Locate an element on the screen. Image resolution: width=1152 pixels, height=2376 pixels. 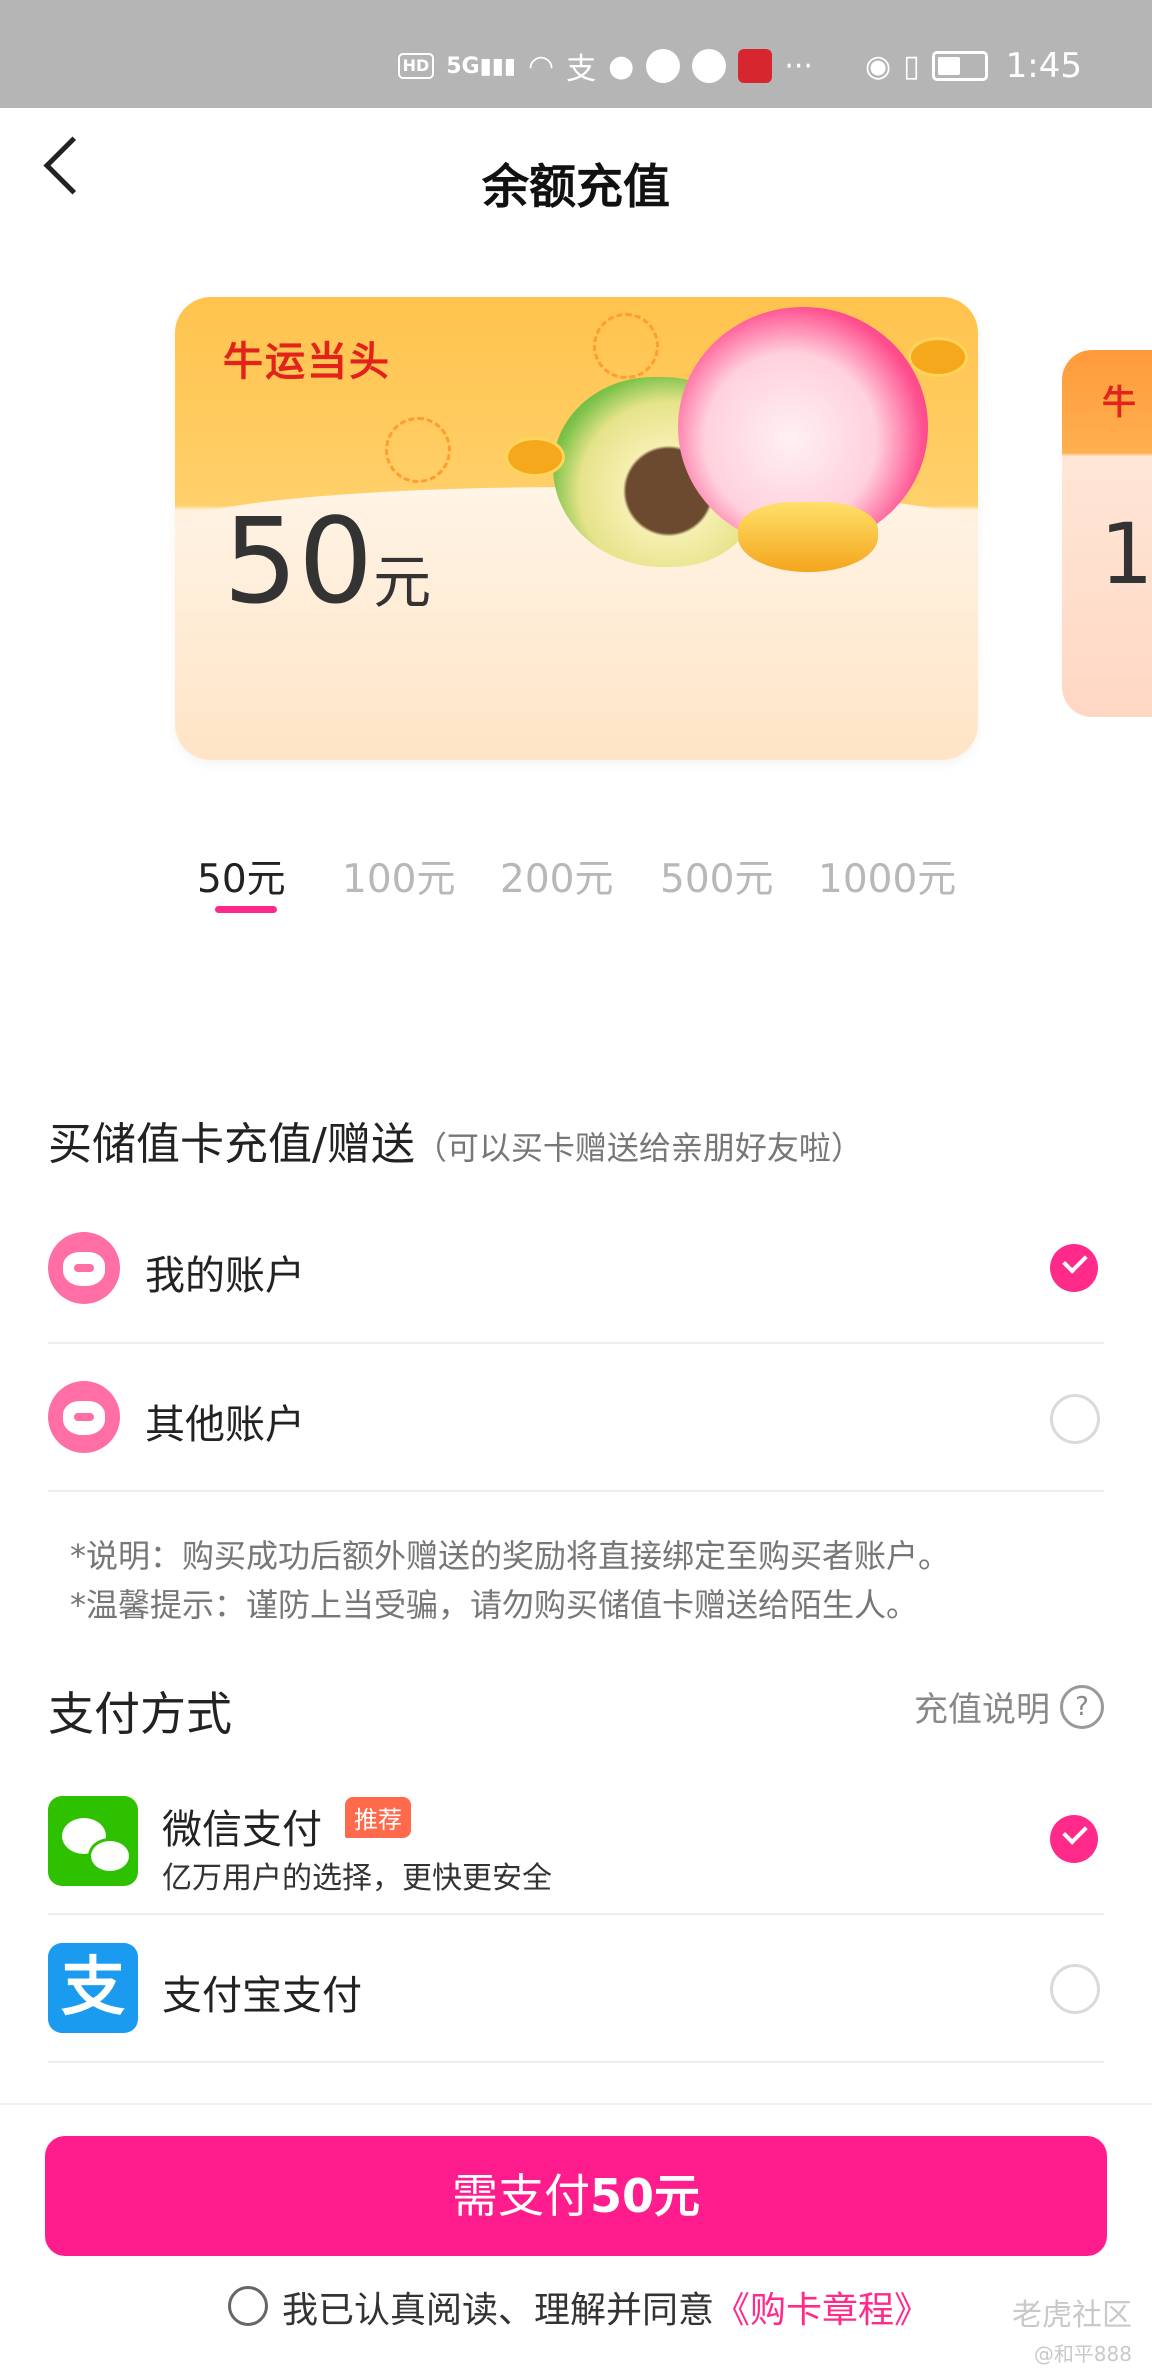
browser-notification-icon is located at coordinates (709, 66).